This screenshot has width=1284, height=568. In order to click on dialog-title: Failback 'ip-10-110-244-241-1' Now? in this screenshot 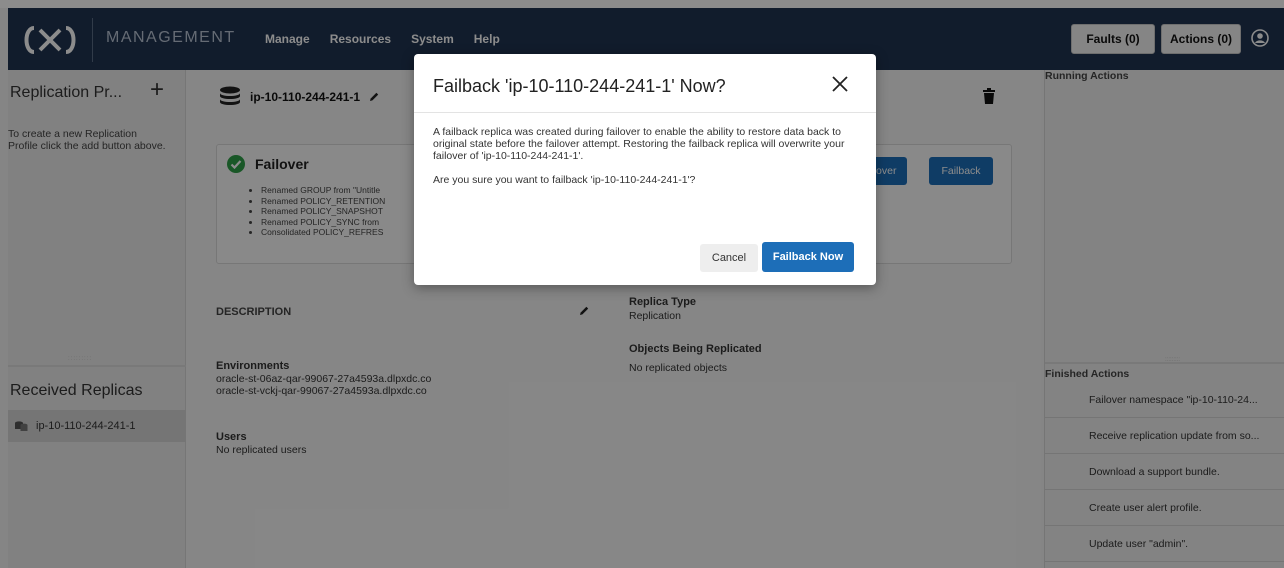, I will do `click(579, 86)`.